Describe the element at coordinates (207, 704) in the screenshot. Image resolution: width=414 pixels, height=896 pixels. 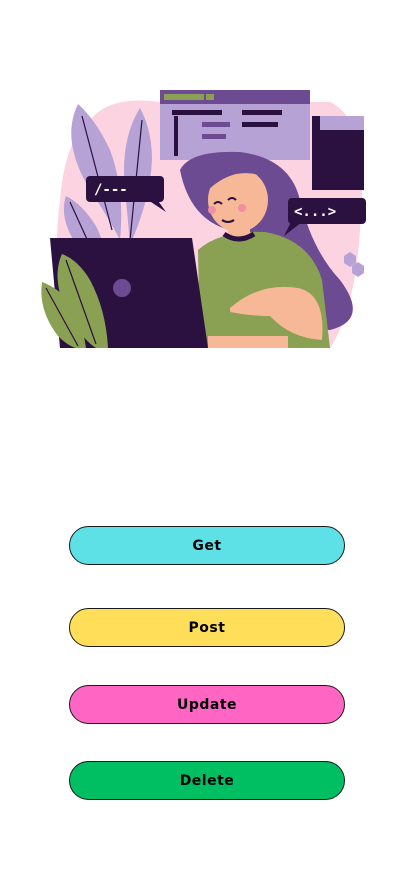
I see `update-button: Update` at that location.